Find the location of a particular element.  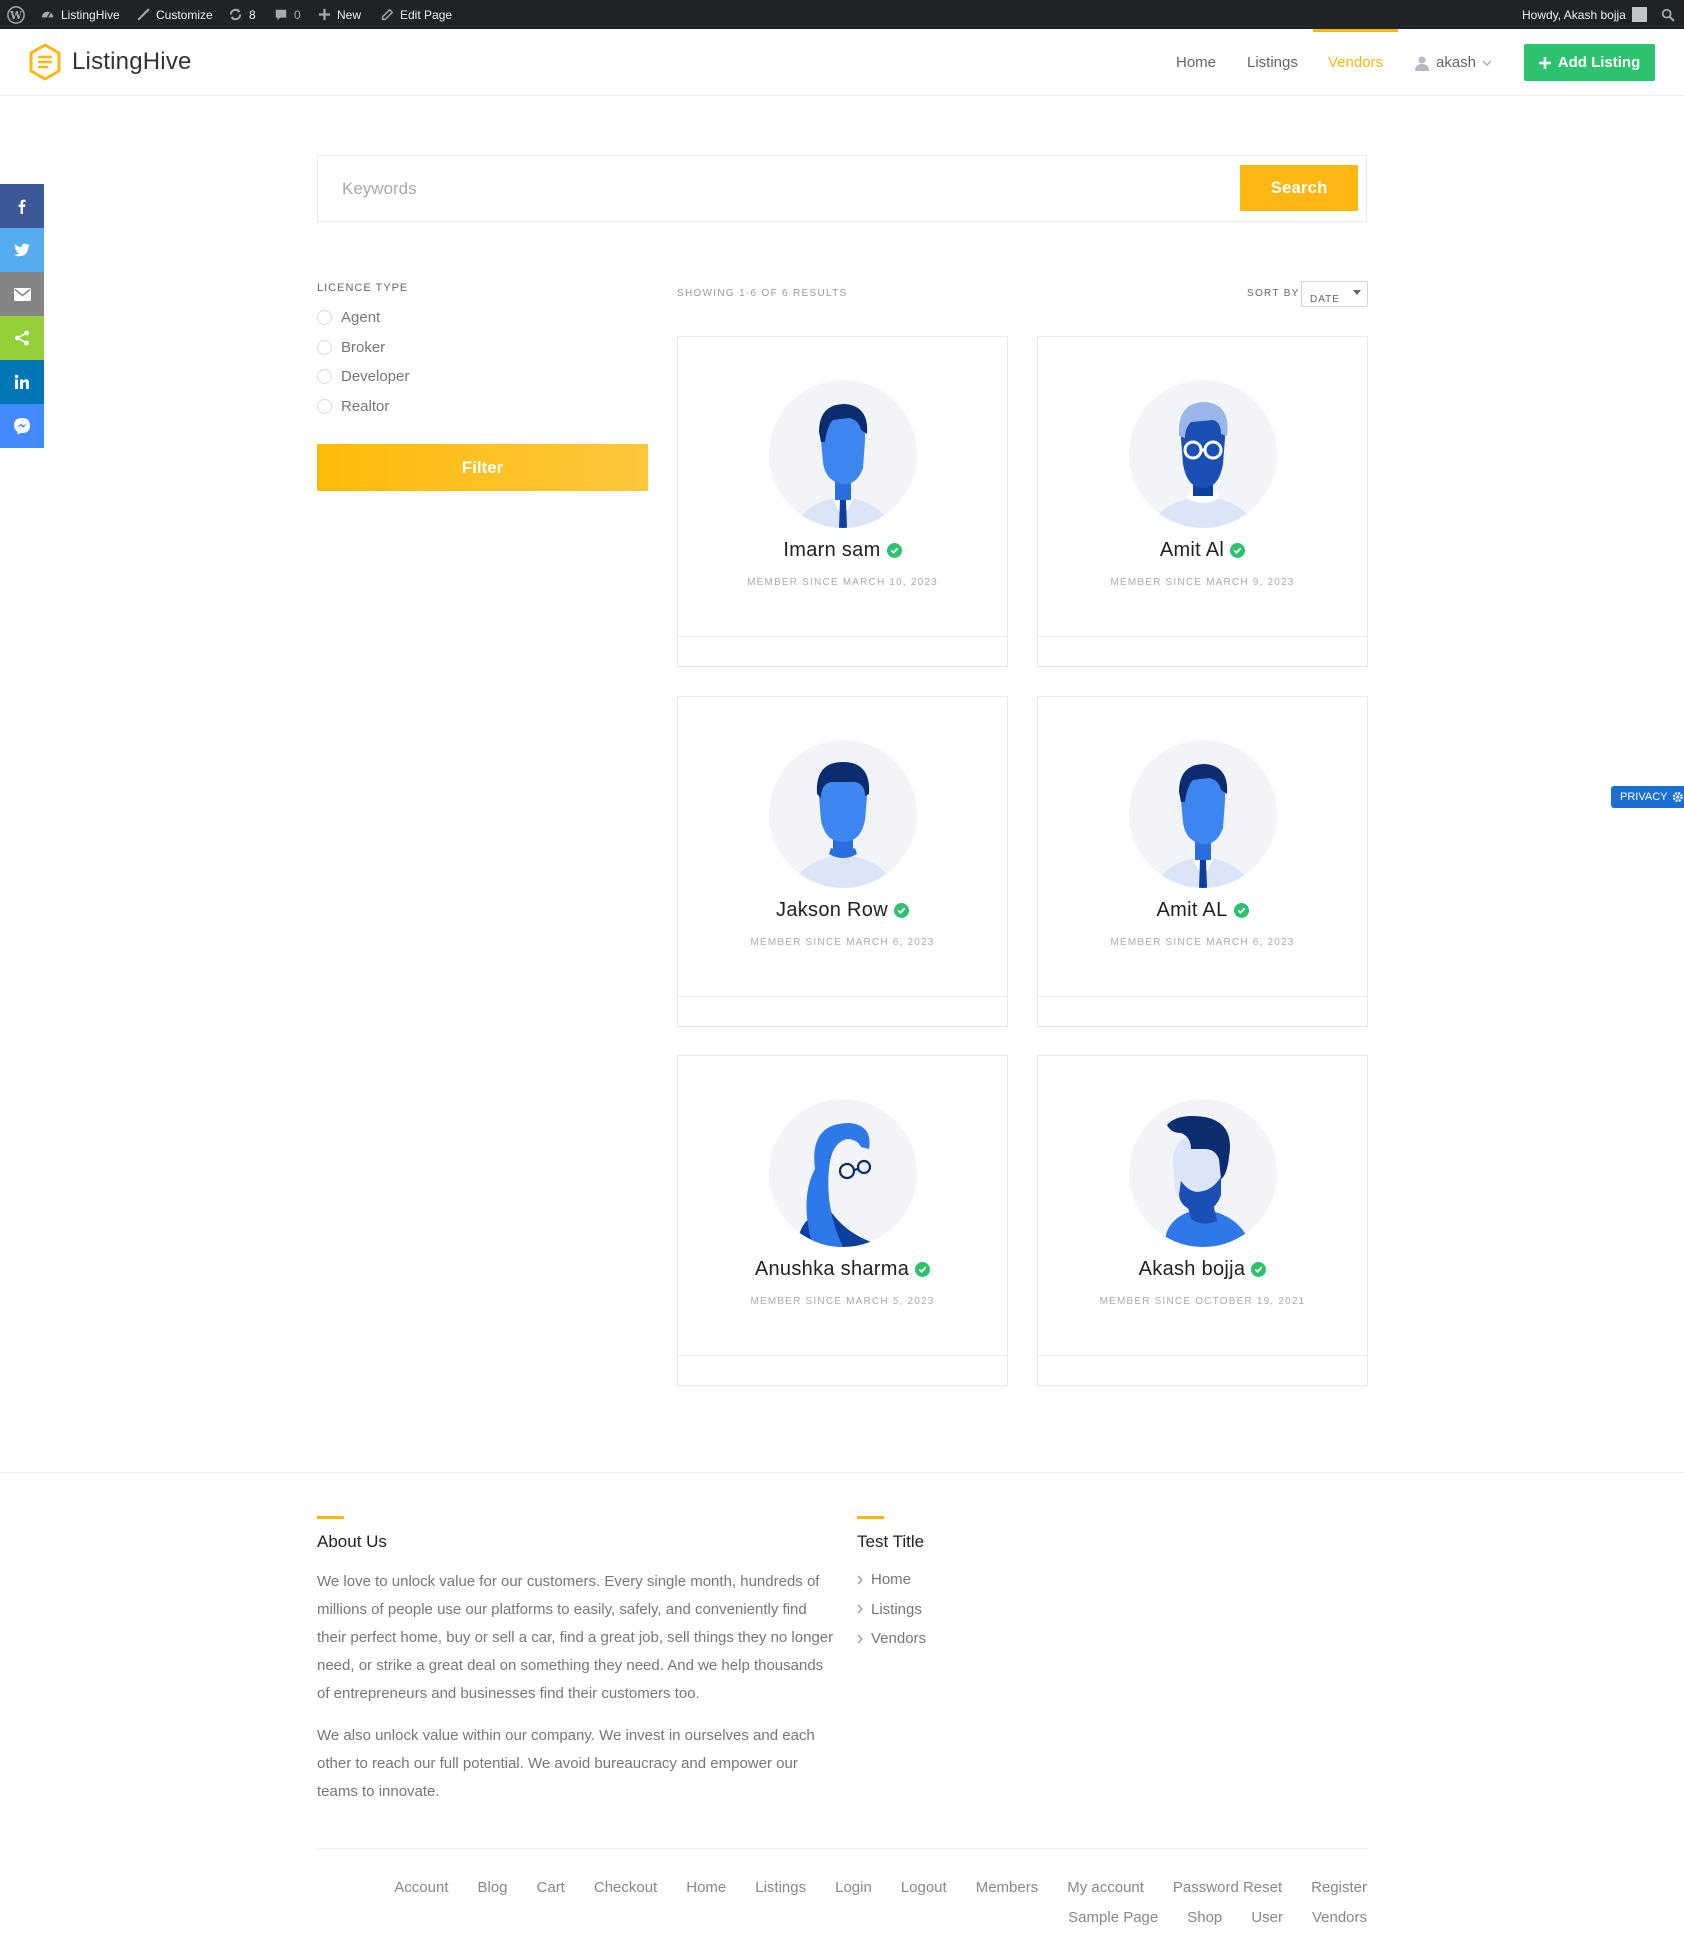

footer-link-vendors: Vendors is located at coordinates (891, 1639).